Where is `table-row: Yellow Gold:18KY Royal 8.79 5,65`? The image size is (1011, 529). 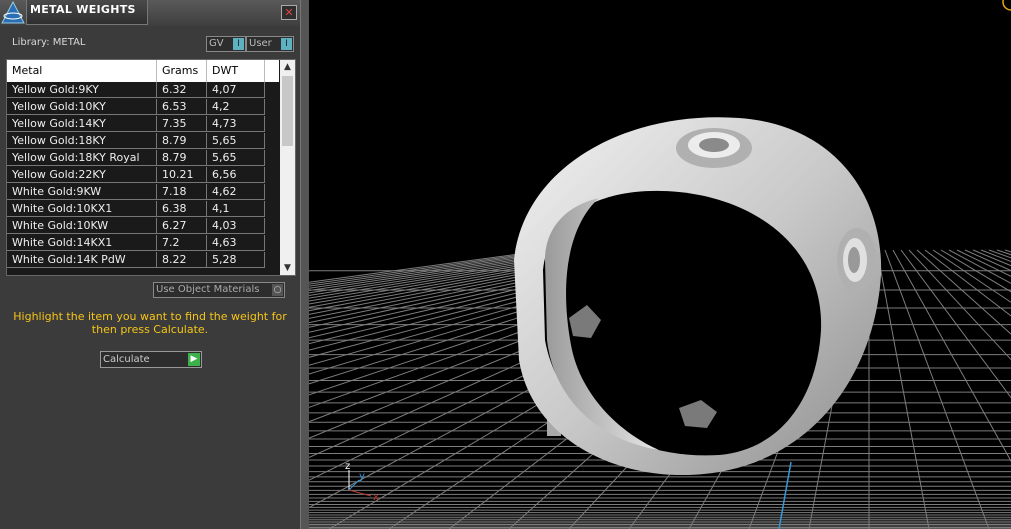
table-row: Yellow Gold:18KY Royal 8.79 5,65 is located at coordinates (143, 158).